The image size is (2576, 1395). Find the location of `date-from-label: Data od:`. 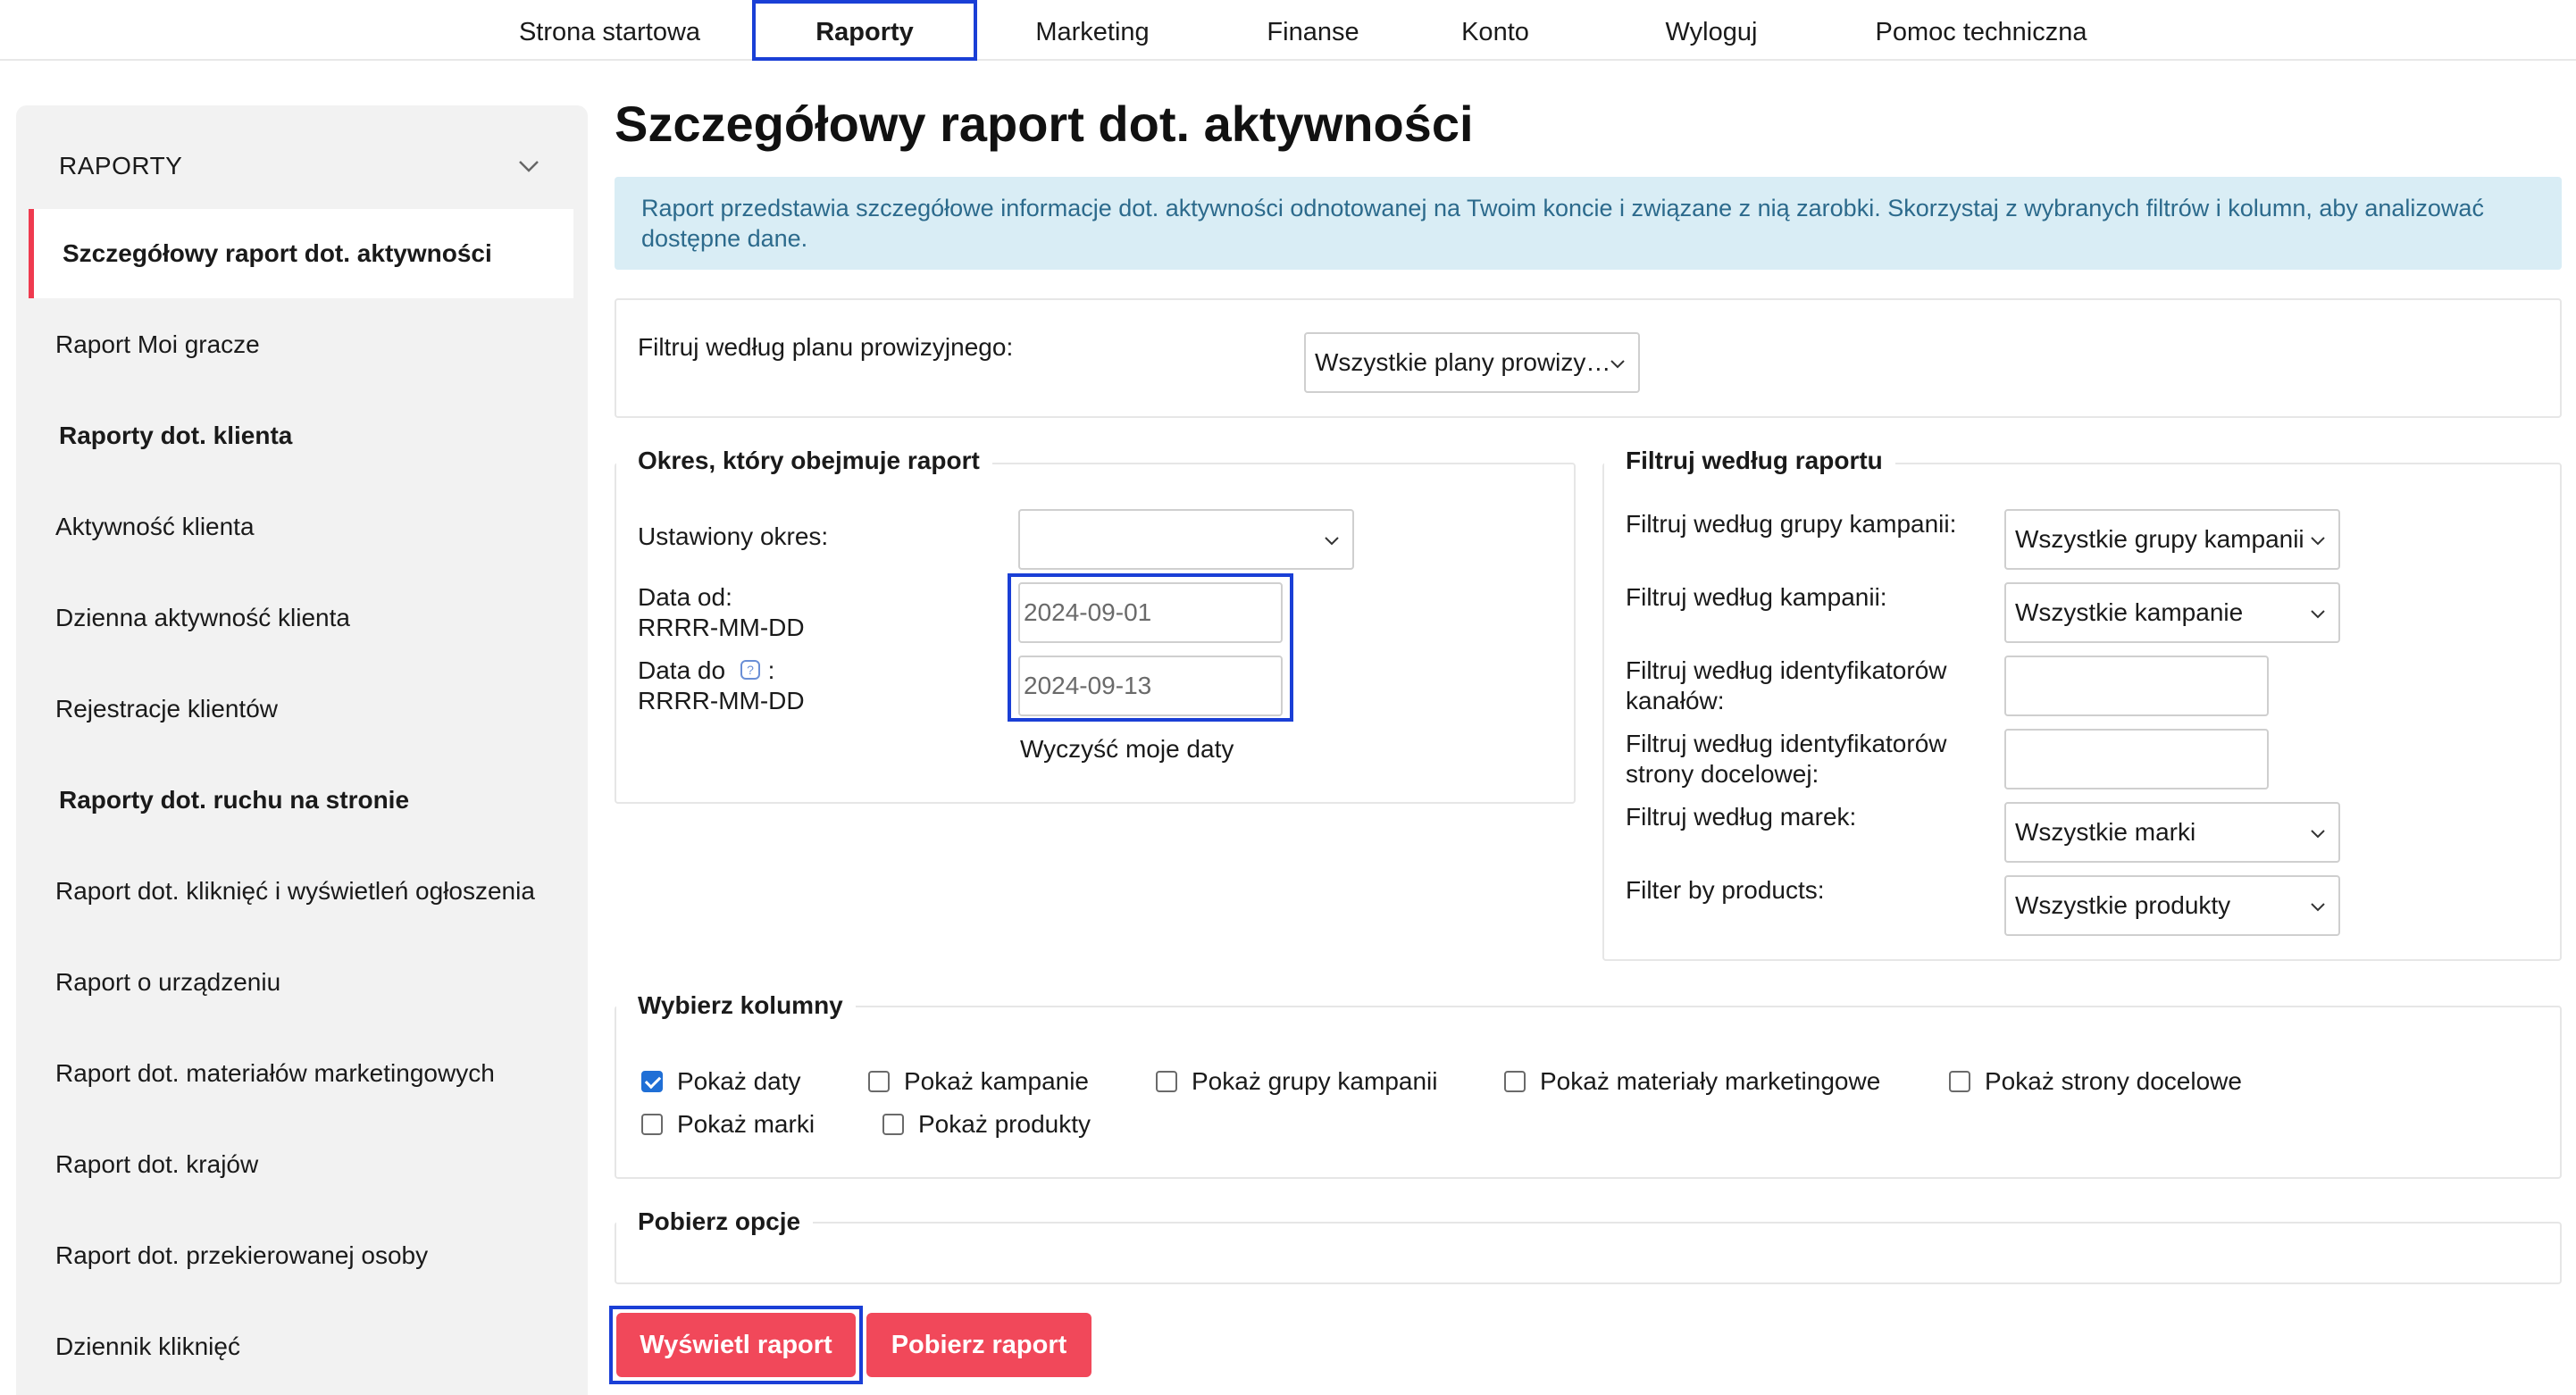

date-from-label: Data od: is located at coordinates (685, 597).